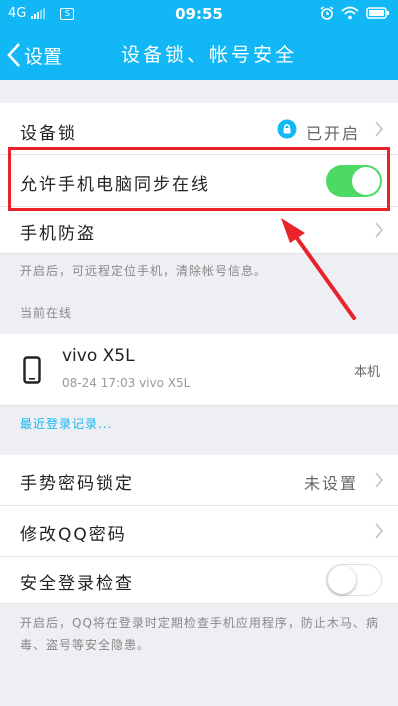 The width and height of the screenshot is (398, 706). I want to click on wifi-icon, so click(350, 13).